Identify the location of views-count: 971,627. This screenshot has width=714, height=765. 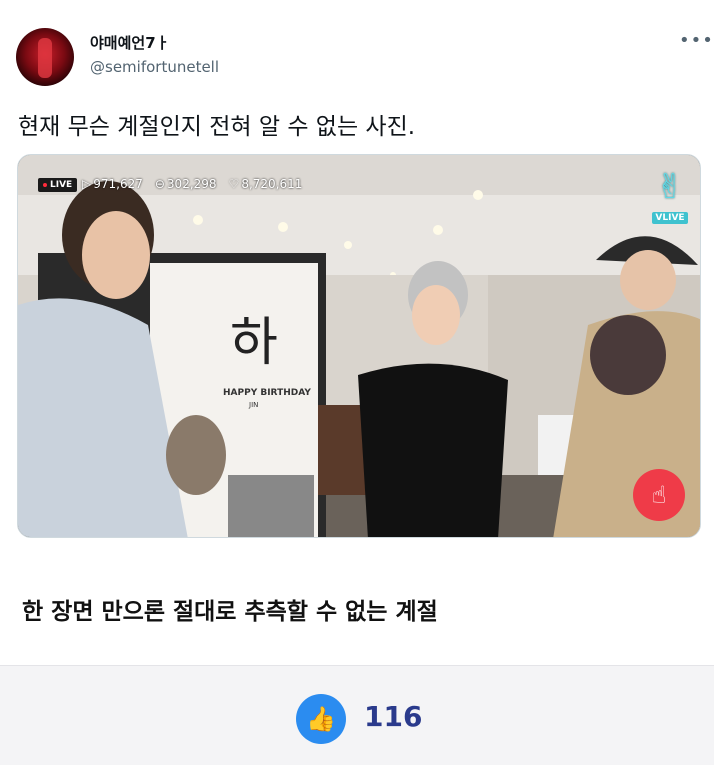
(118, 184).